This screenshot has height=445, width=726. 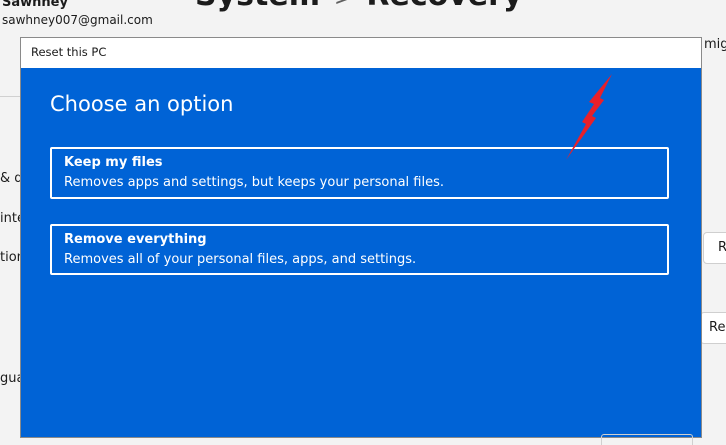 I want to click on right-button-label: Re, so click(x=717, y=327).